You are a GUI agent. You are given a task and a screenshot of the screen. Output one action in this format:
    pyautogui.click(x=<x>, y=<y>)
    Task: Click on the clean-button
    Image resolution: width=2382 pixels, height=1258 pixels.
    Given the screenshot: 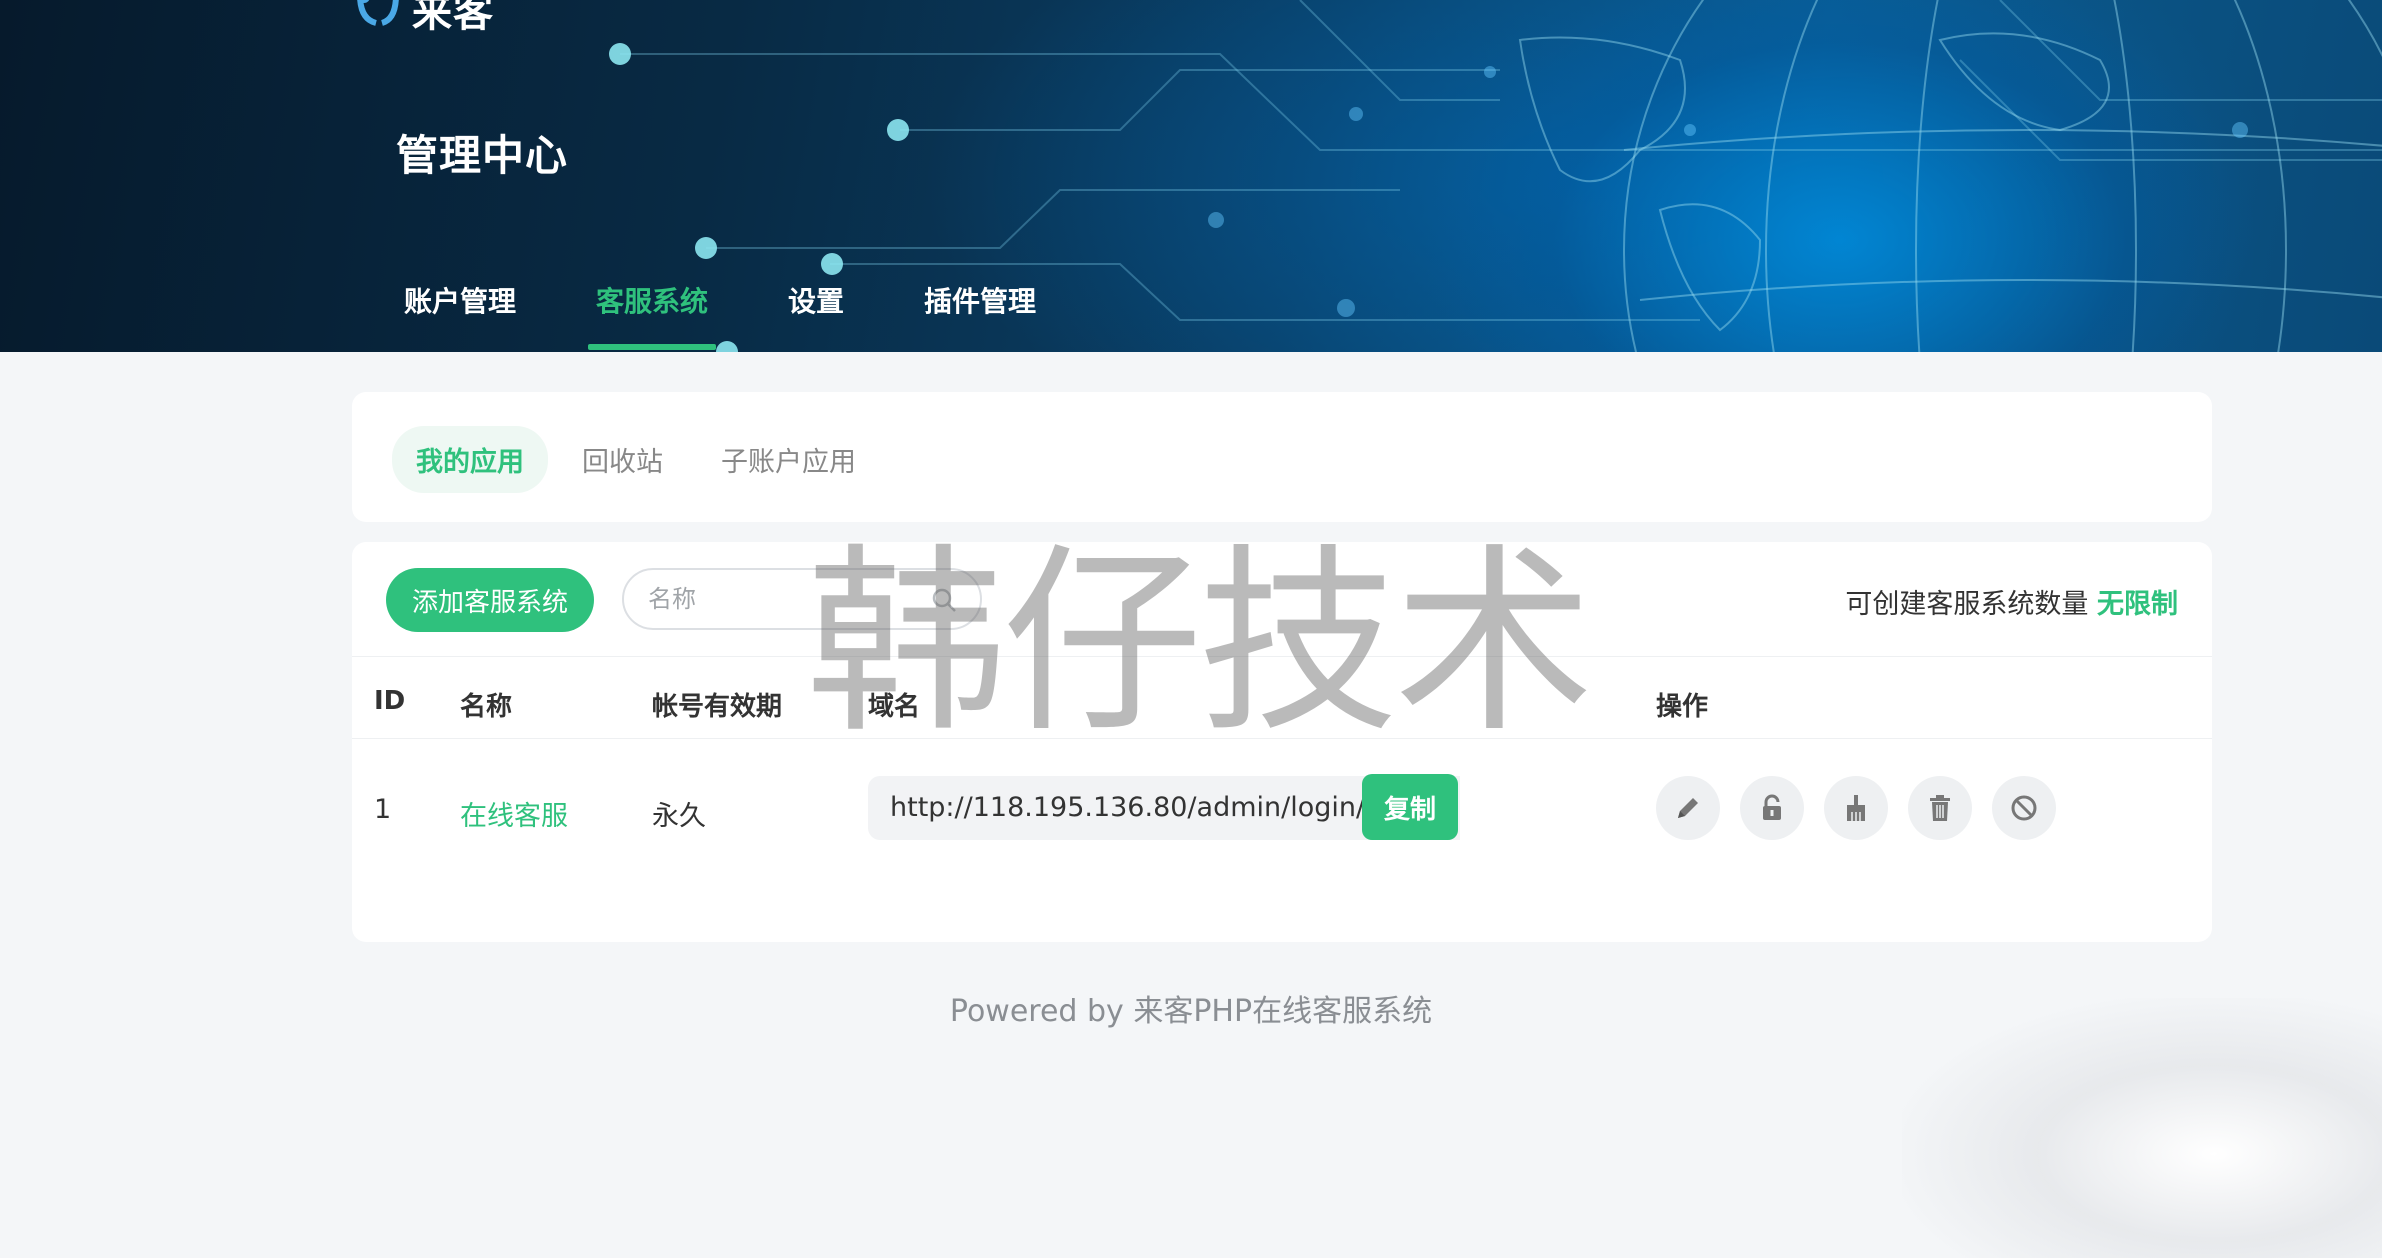 What is the action you would take?
    pyautogui.click(x=1856, y=808)
    